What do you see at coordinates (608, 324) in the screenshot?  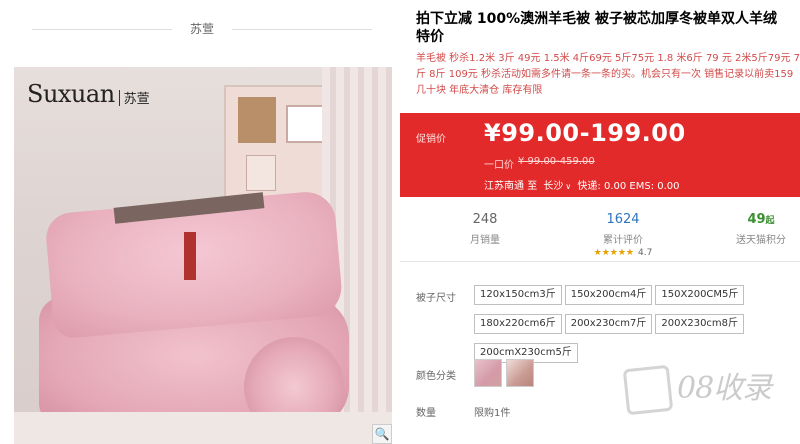 I see `size-option: 200x230cm7斤` at bounding box center [608, 324].